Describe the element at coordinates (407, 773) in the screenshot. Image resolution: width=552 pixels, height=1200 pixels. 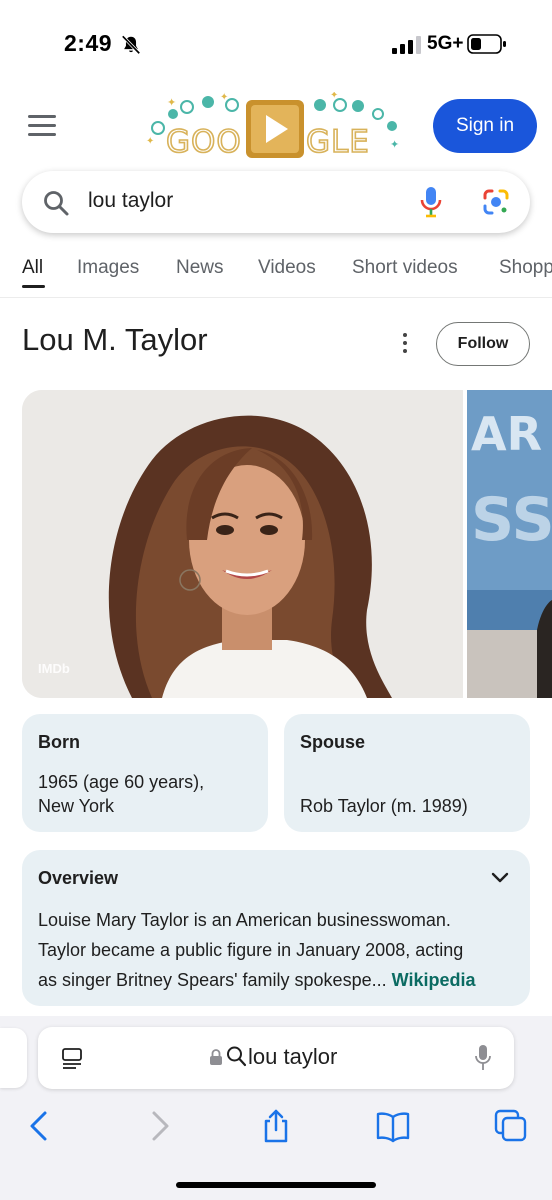
I see `fact-card-spouse: Spouse Rob Taylor (m. 1989)` at that location.